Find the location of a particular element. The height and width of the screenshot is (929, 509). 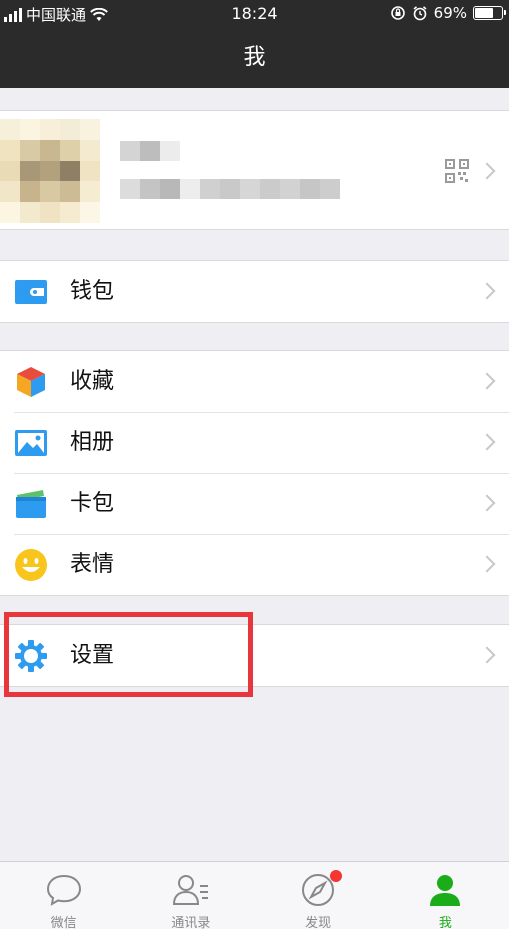

tab-discover: 发现 is located at coordinates (318, 895).